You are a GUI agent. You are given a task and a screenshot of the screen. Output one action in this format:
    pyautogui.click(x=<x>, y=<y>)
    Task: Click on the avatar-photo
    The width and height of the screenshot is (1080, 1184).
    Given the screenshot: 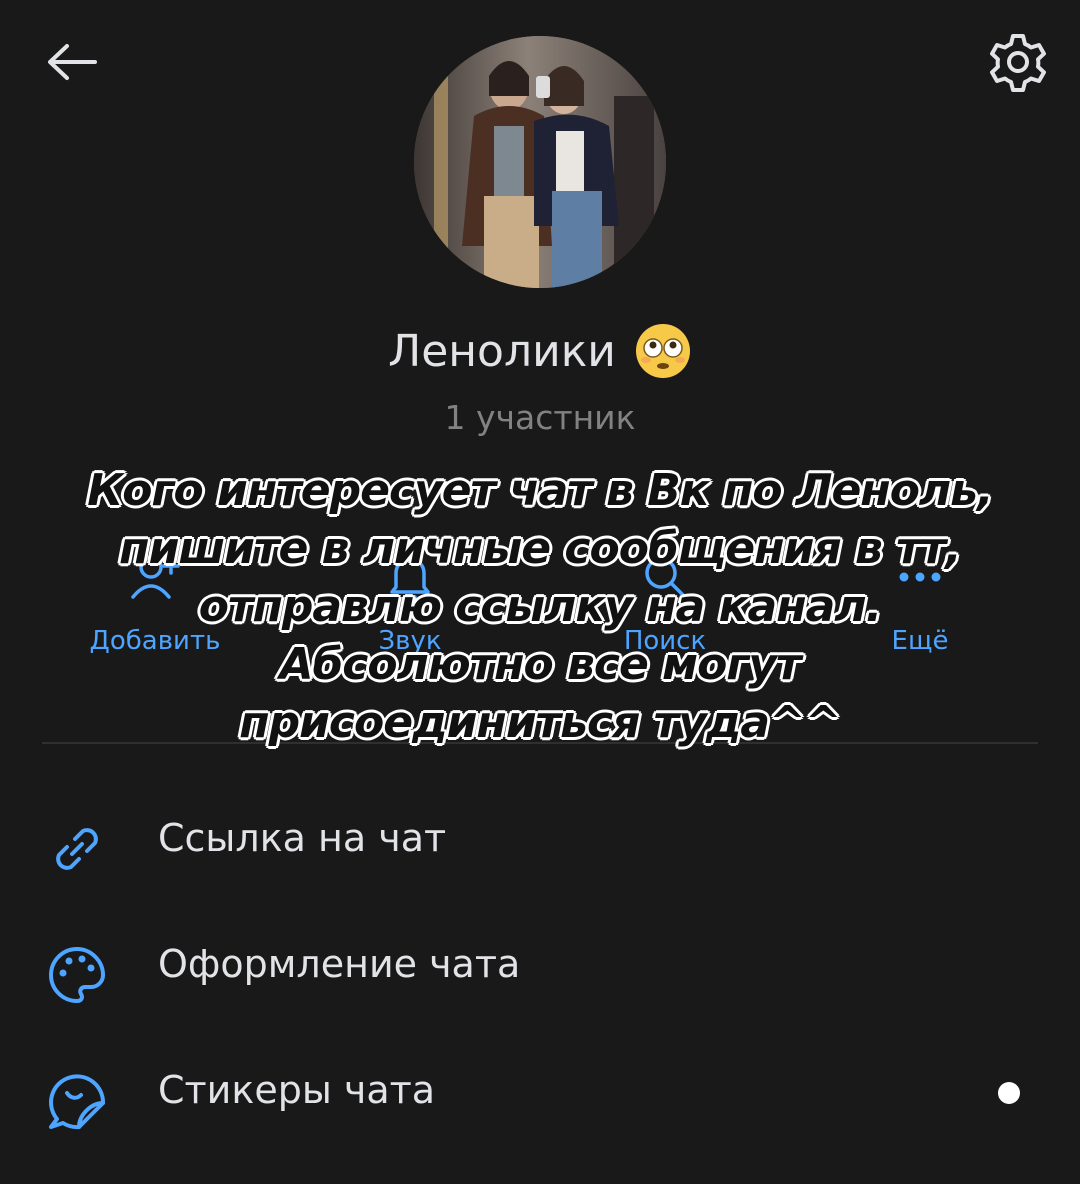 What is the action you would take?
    pyautogui.click(x=540, y=162)
    